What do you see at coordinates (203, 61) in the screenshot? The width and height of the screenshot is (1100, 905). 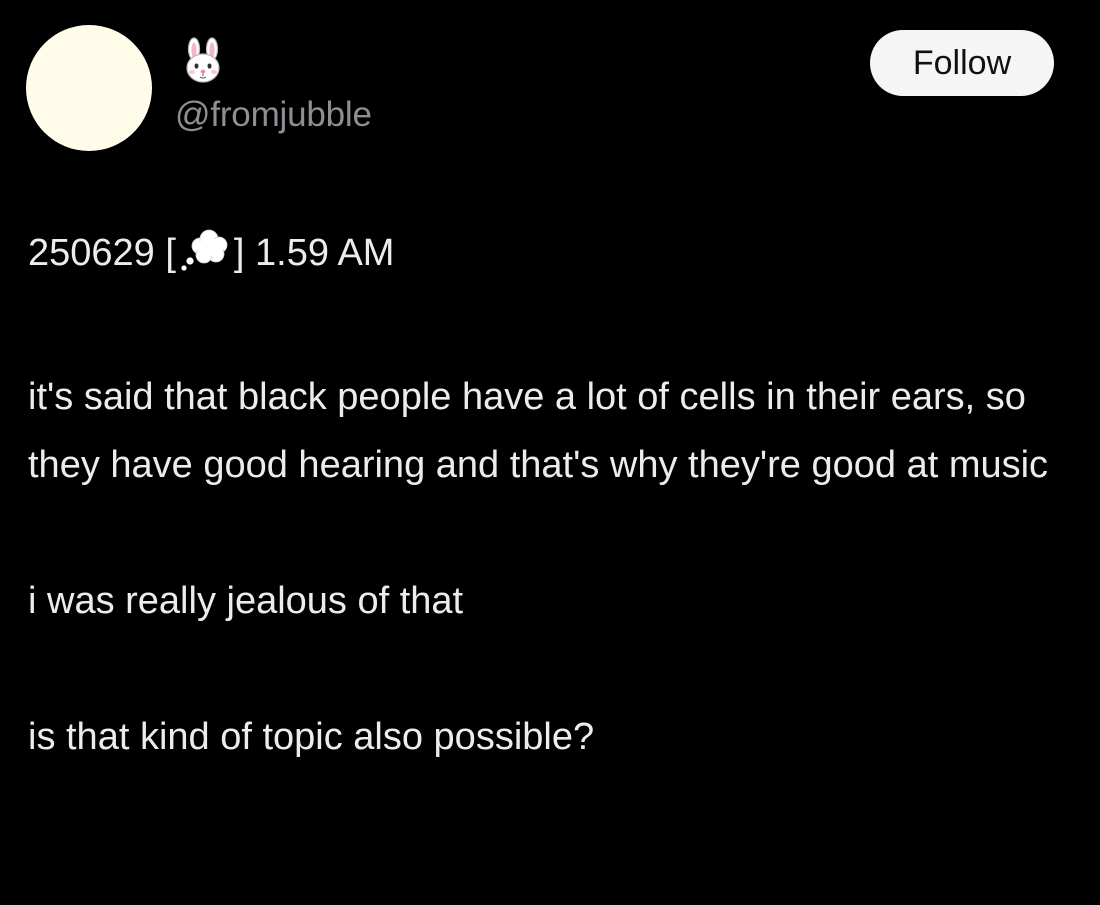 I see `rabbit-face-icon` at bounding box center [203, 61].